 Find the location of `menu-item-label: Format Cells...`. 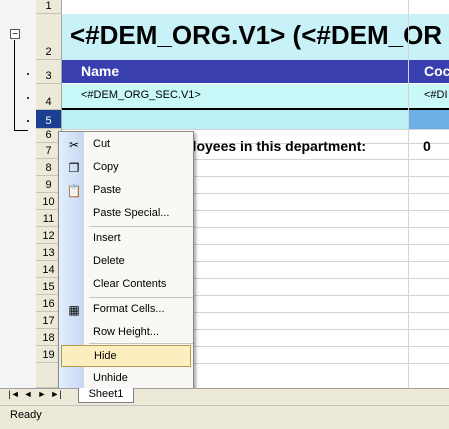

menu-item-label: Format Cells... is located at coordinates (129, 309).